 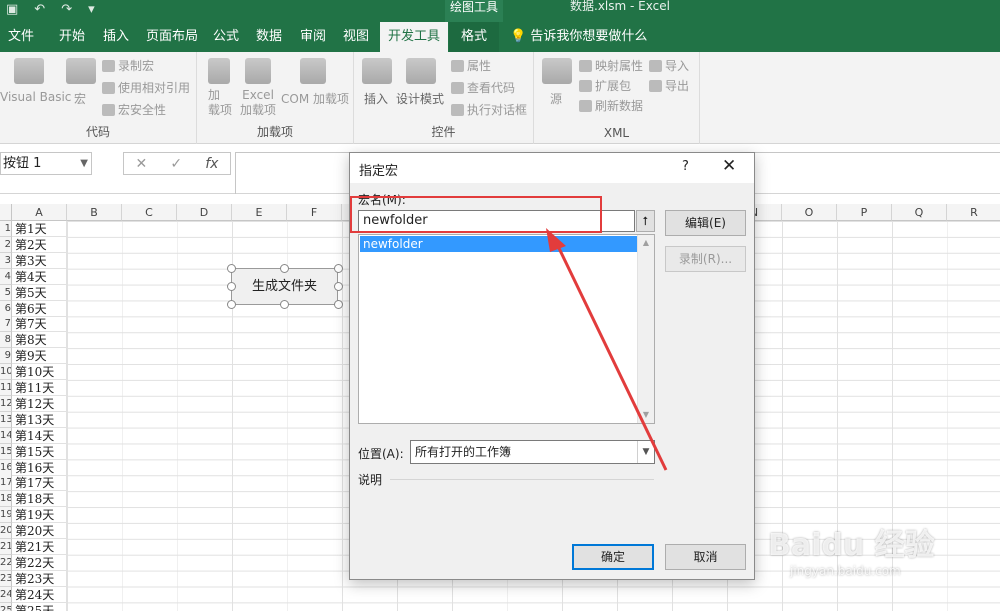 What do you see at coordinates (851, 545) in the screenshot?
I see `watermark-brand: Baidu 经验` at bounding box center [851, 545].